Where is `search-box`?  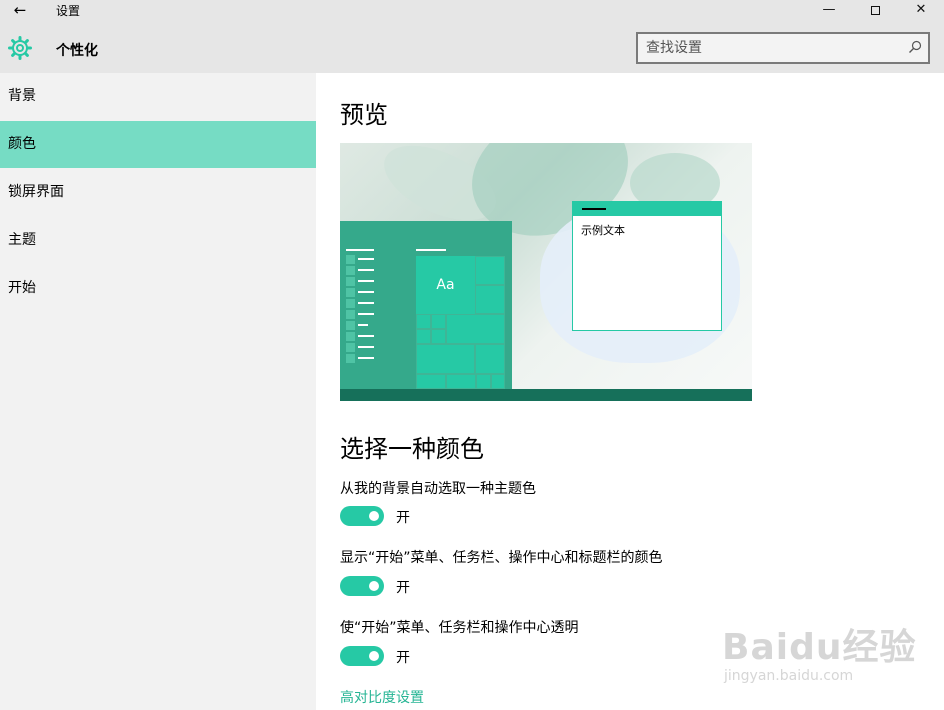
search-box is located at coordinates (783, 48).